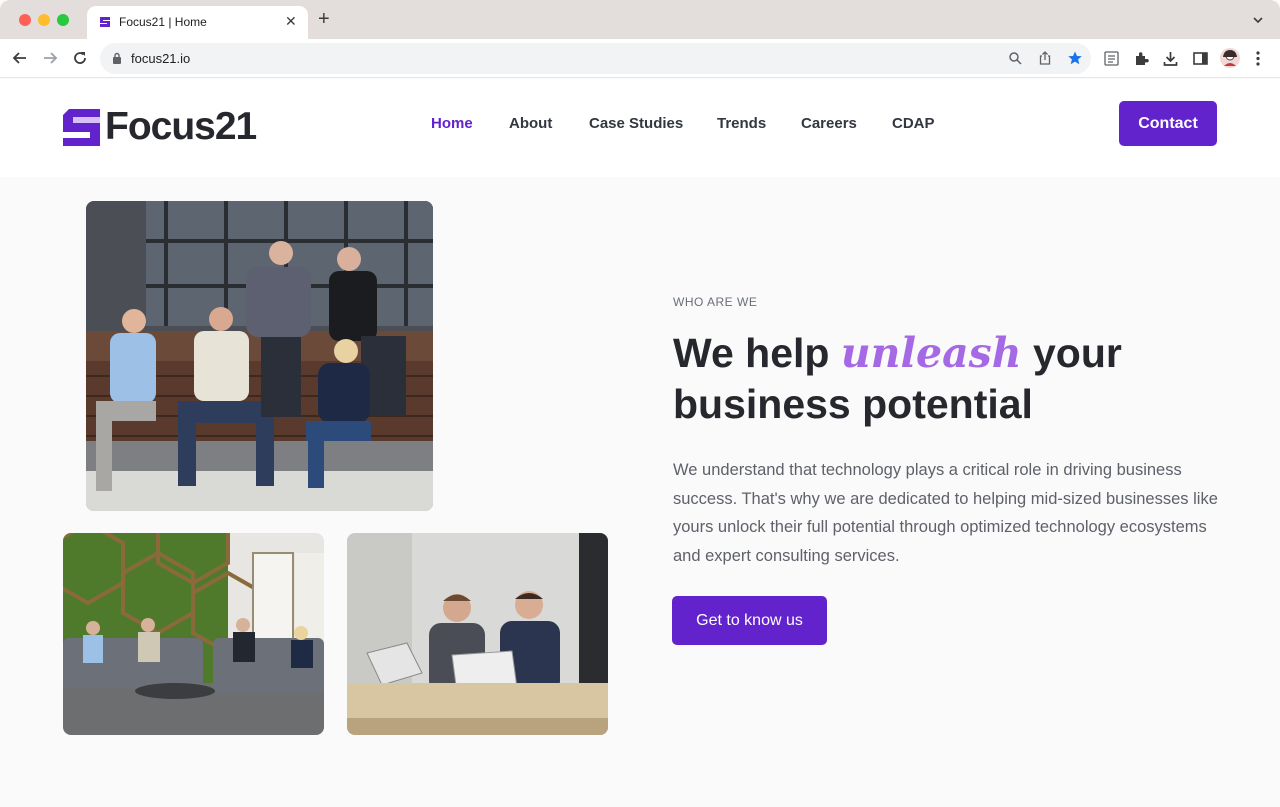  I want to click on reload-icon, so click(80, 58).